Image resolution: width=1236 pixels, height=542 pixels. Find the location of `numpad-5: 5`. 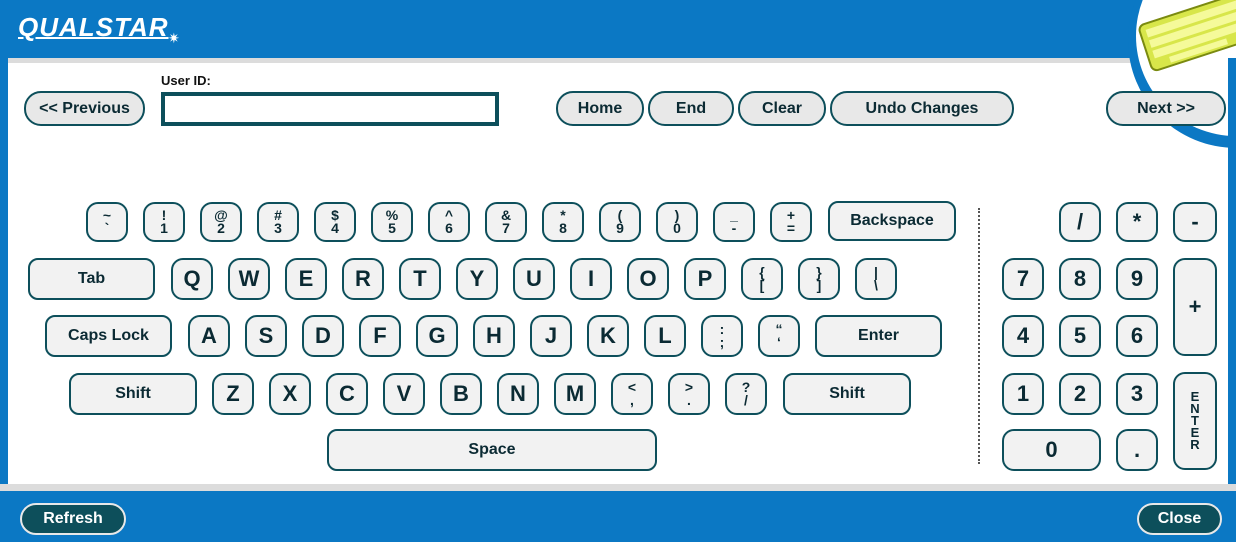

numpad-5: 5 is located at coordinates (1080, 336).